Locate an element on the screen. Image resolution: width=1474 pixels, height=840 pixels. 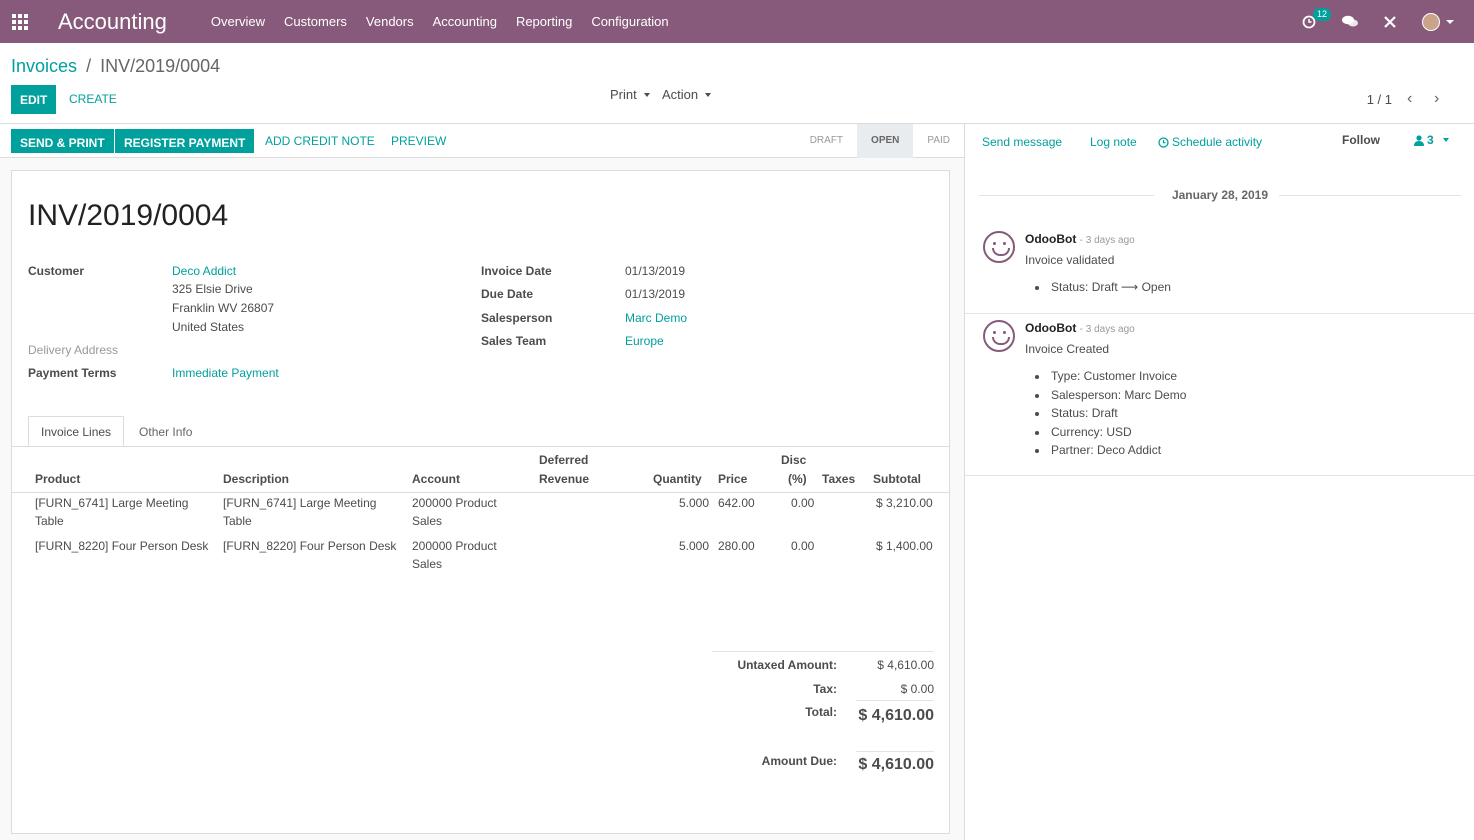
preview-button: Preview is located at coordinates (418, 141).